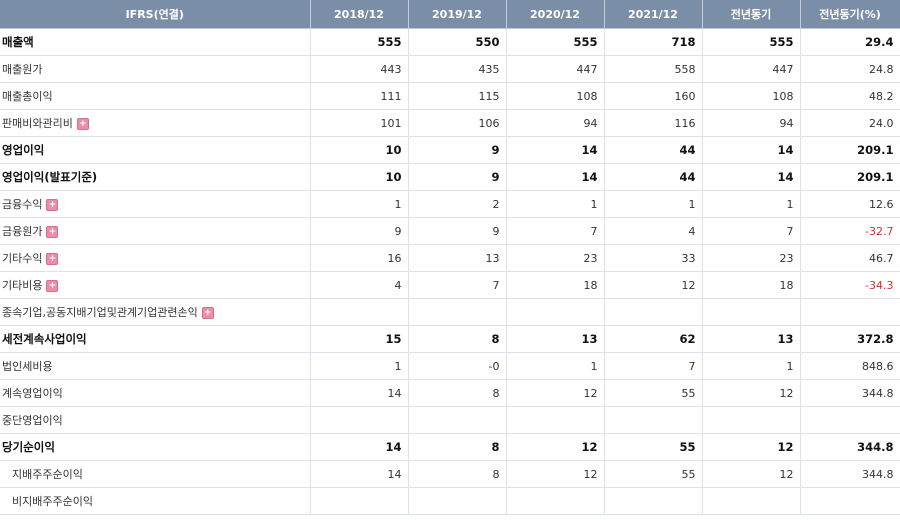  What do you see at coordinates (359, 14) in the screenshot?
I see `header-period-2018: 2018/12` at bounding box center [359, 14].